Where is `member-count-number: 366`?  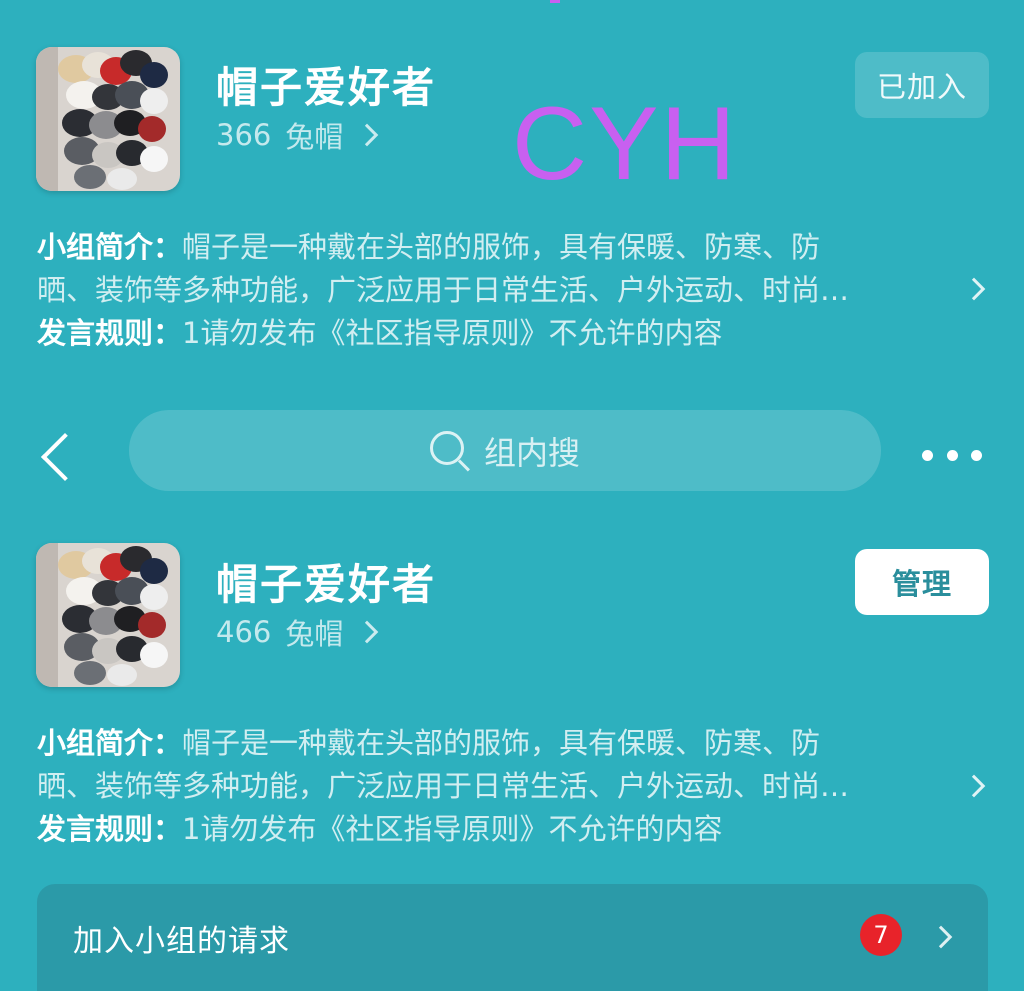
member-count-number: 366 is located at coordinates (244, 135).